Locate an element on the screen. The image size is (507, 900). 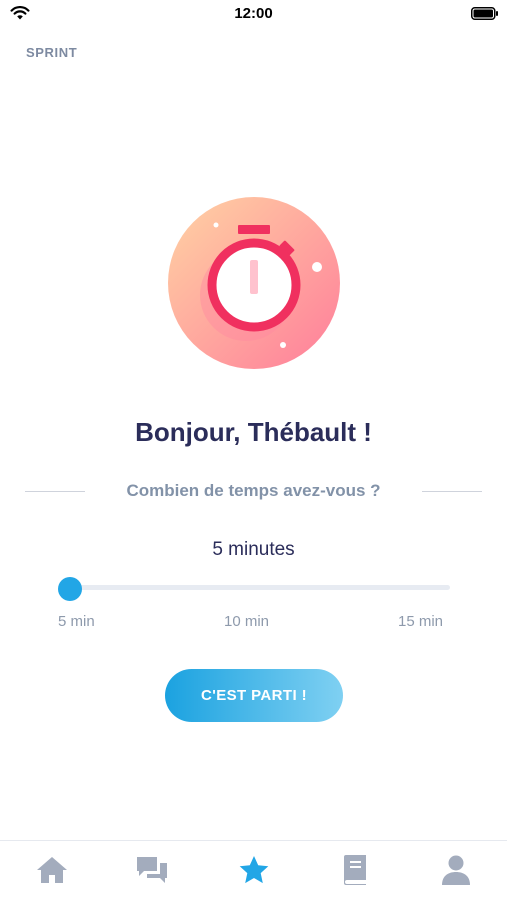
tick-label-max: 15 min is located at coordinates (421, 621).